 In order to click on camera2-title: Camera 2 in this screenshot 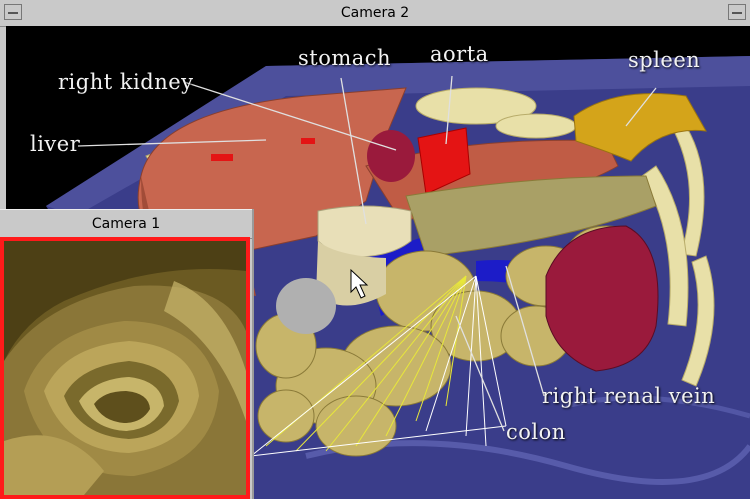, I will do `click(375, 13)`.